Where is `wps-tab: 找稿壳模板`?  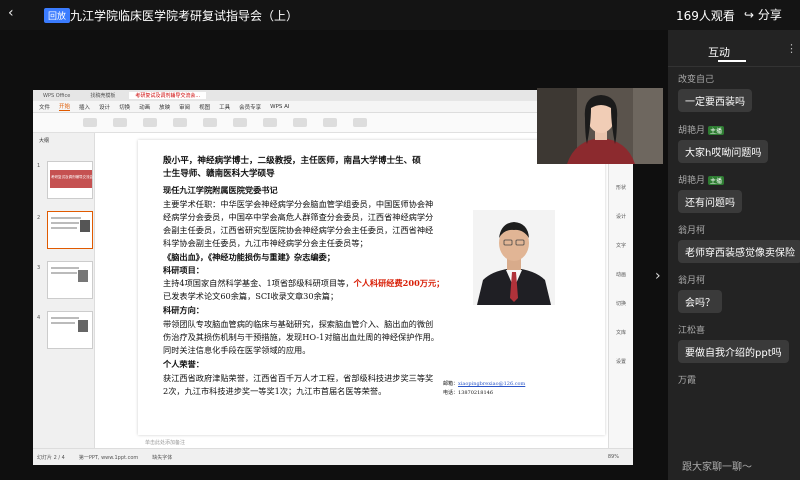 wps-tab: 找稿壳模板 is located at coordinates (103, 96).